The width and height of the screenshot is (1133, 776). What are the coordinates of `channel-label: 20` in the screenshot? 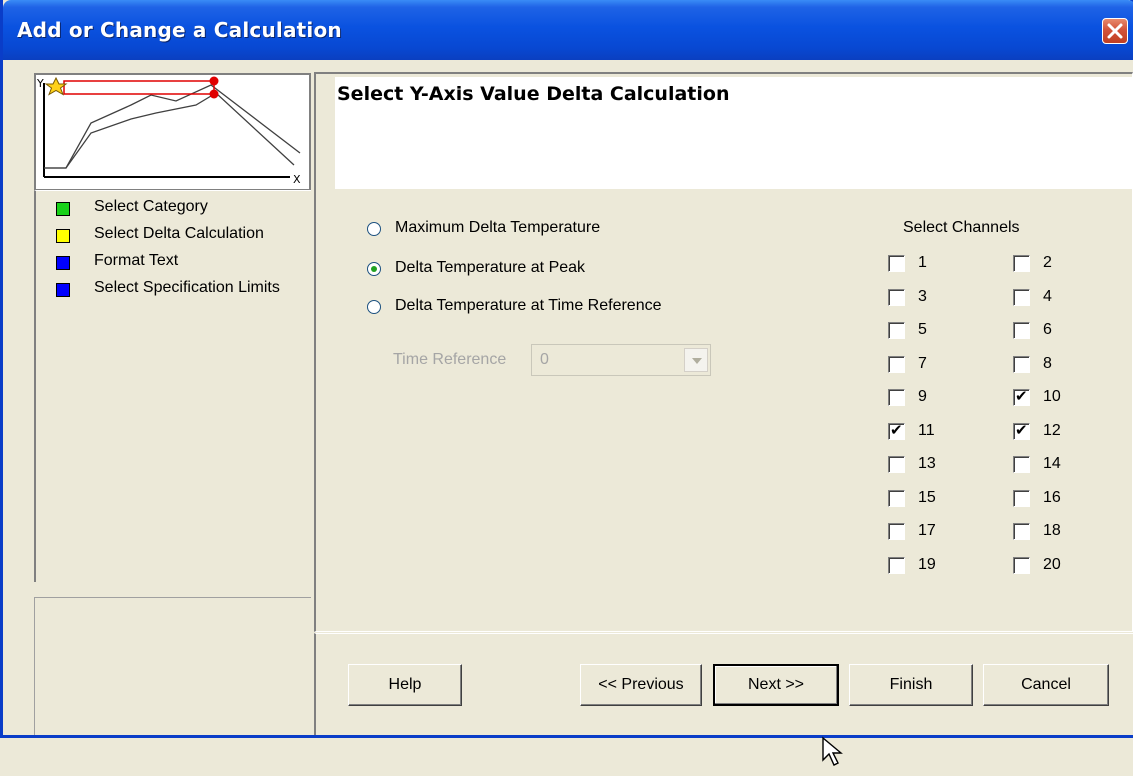 It's located at (1052, 565).